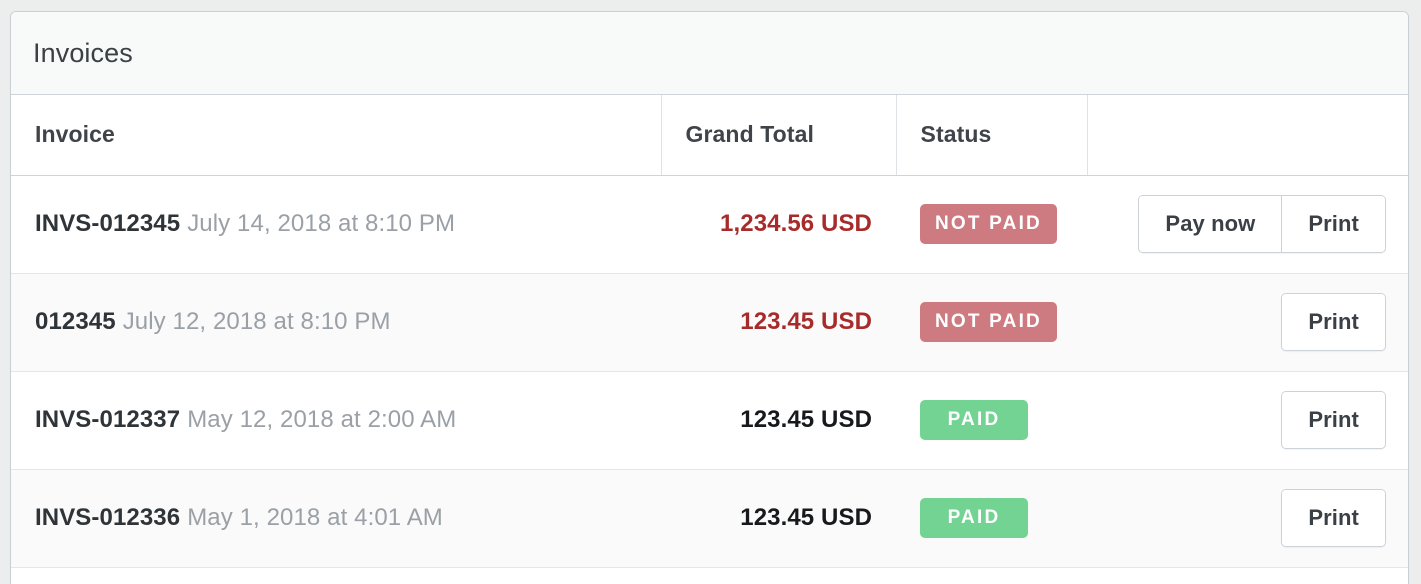 The height and width of the screenshot is (584, 1421). Describe the element at coordinates (1210, 224) in the screenshot. I see `pay-now-button: Pay now` at that location.